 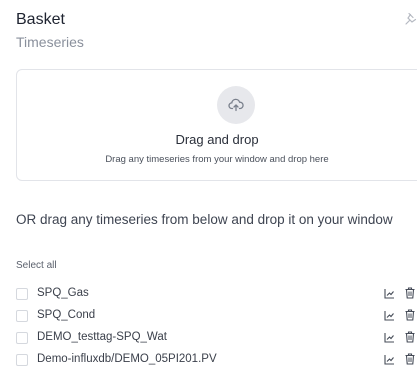 I want to click on timeseries-label: SPQ_Cond, so click(x=66, y=315).